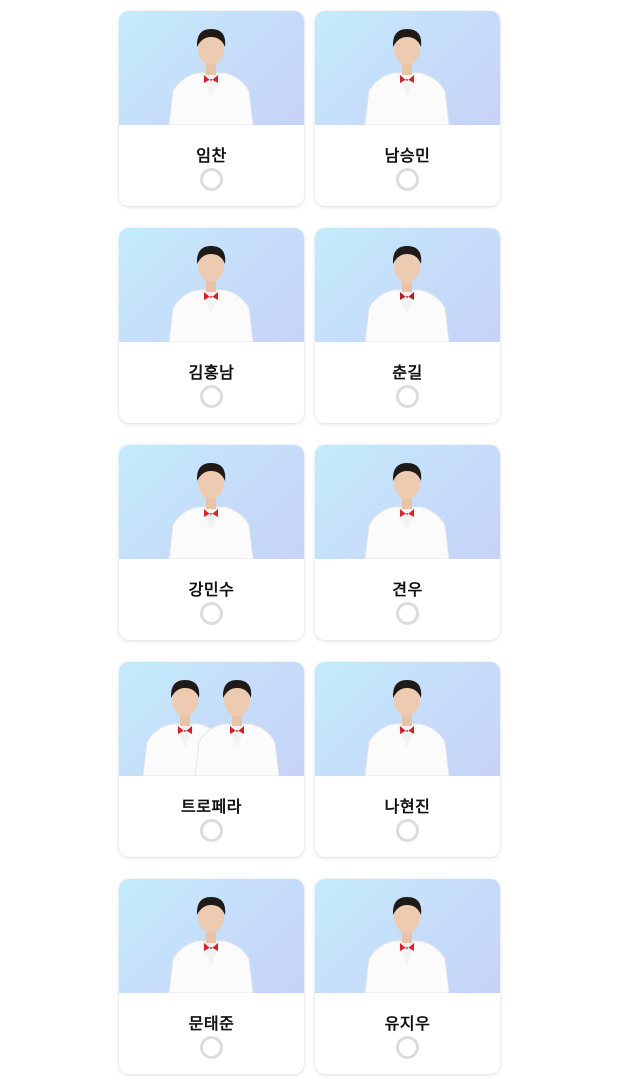 The image size is (621, 1082). I want to click on candidate-name: 춘길, so click(407, 372).